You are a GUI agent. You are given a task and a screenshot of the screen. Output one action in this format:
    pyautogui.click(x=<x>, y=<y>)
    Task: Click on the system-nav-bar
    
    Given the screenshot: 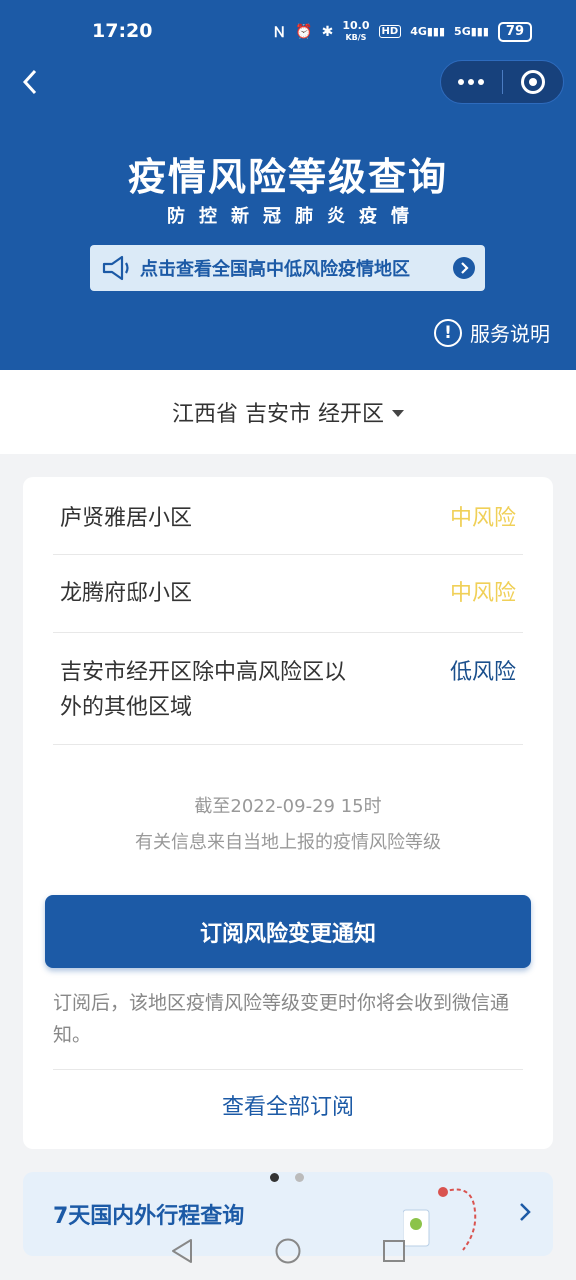 What is the action you would take?
    pyautogui.click(x=288, y=1251)
    